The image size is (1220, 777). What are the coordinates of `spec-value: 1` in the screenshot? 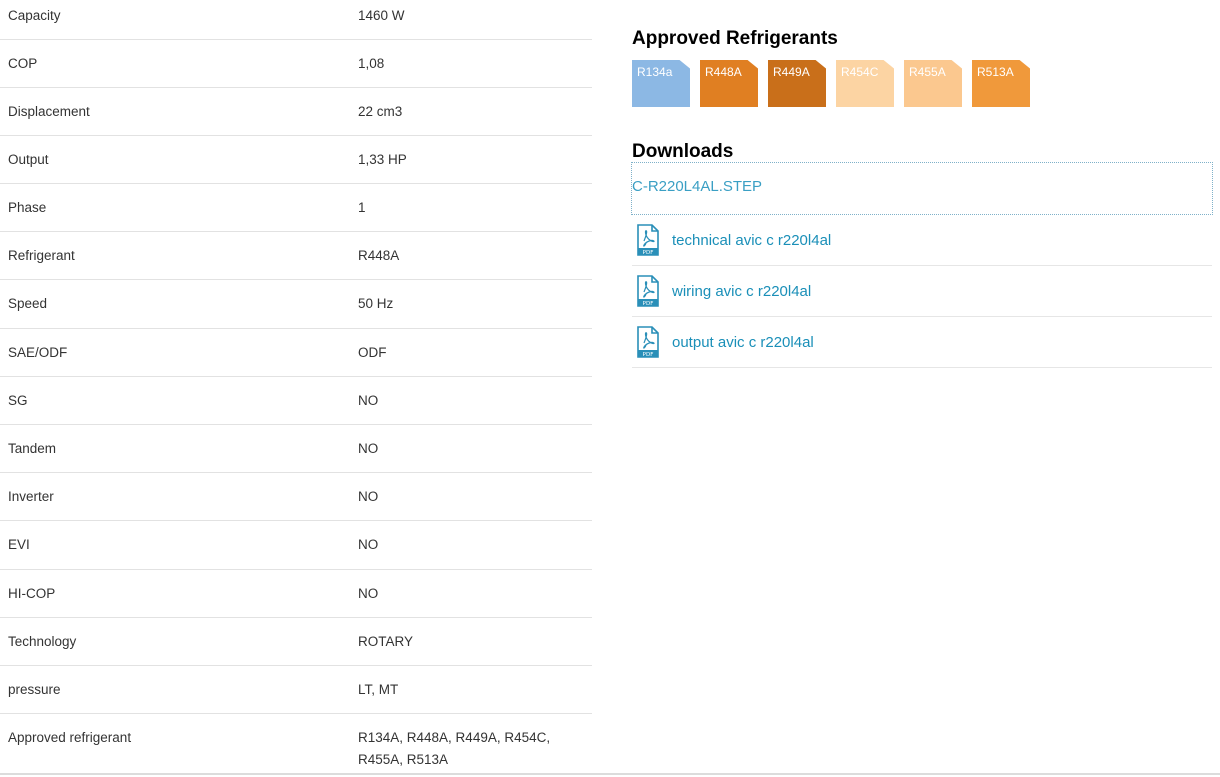 It's located at (362, 208).